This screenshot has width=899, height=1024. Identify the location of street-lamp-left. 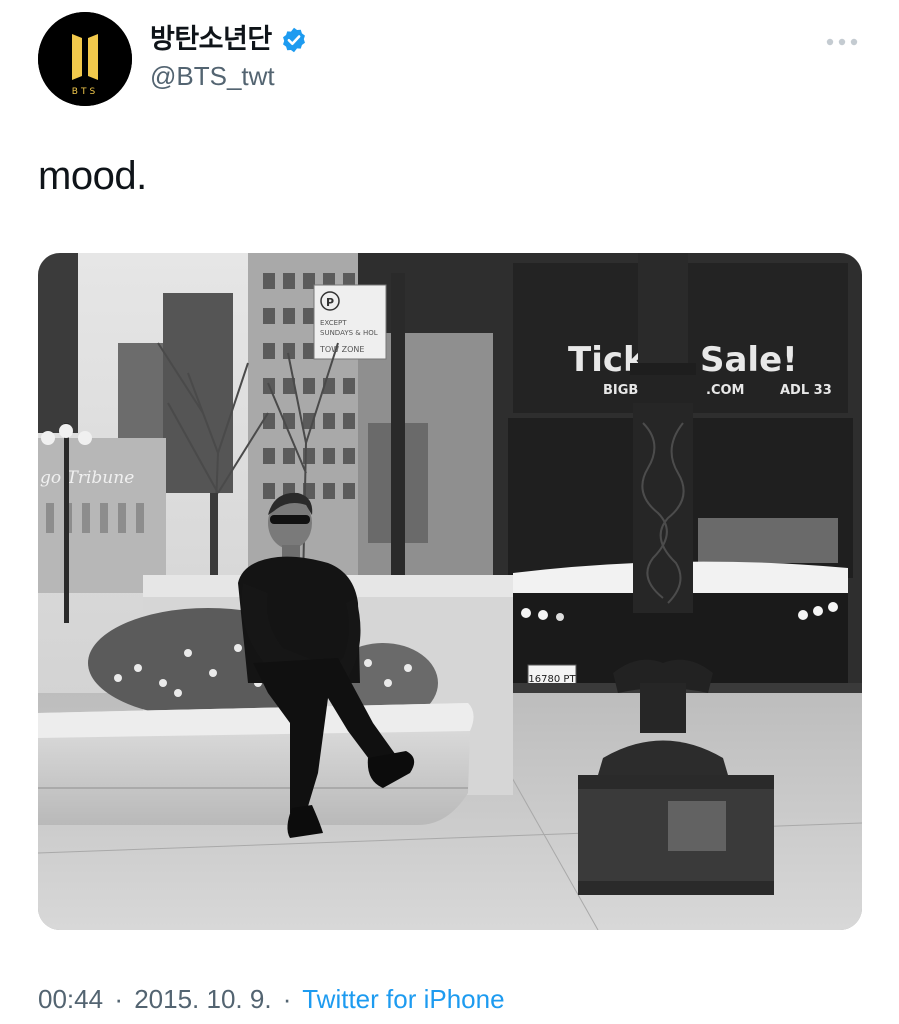
(66, 523).